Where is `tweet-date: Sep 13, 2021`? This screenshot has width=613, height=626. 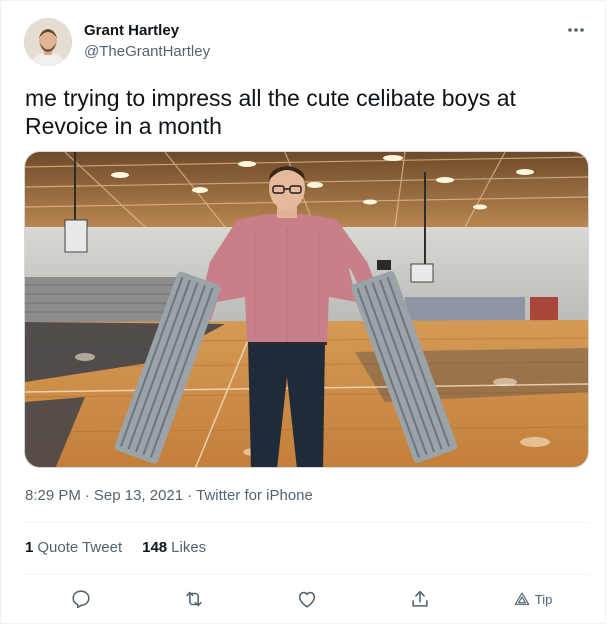
tweet-date: Sep 13, 2021 is located at coordinates (138, 495).